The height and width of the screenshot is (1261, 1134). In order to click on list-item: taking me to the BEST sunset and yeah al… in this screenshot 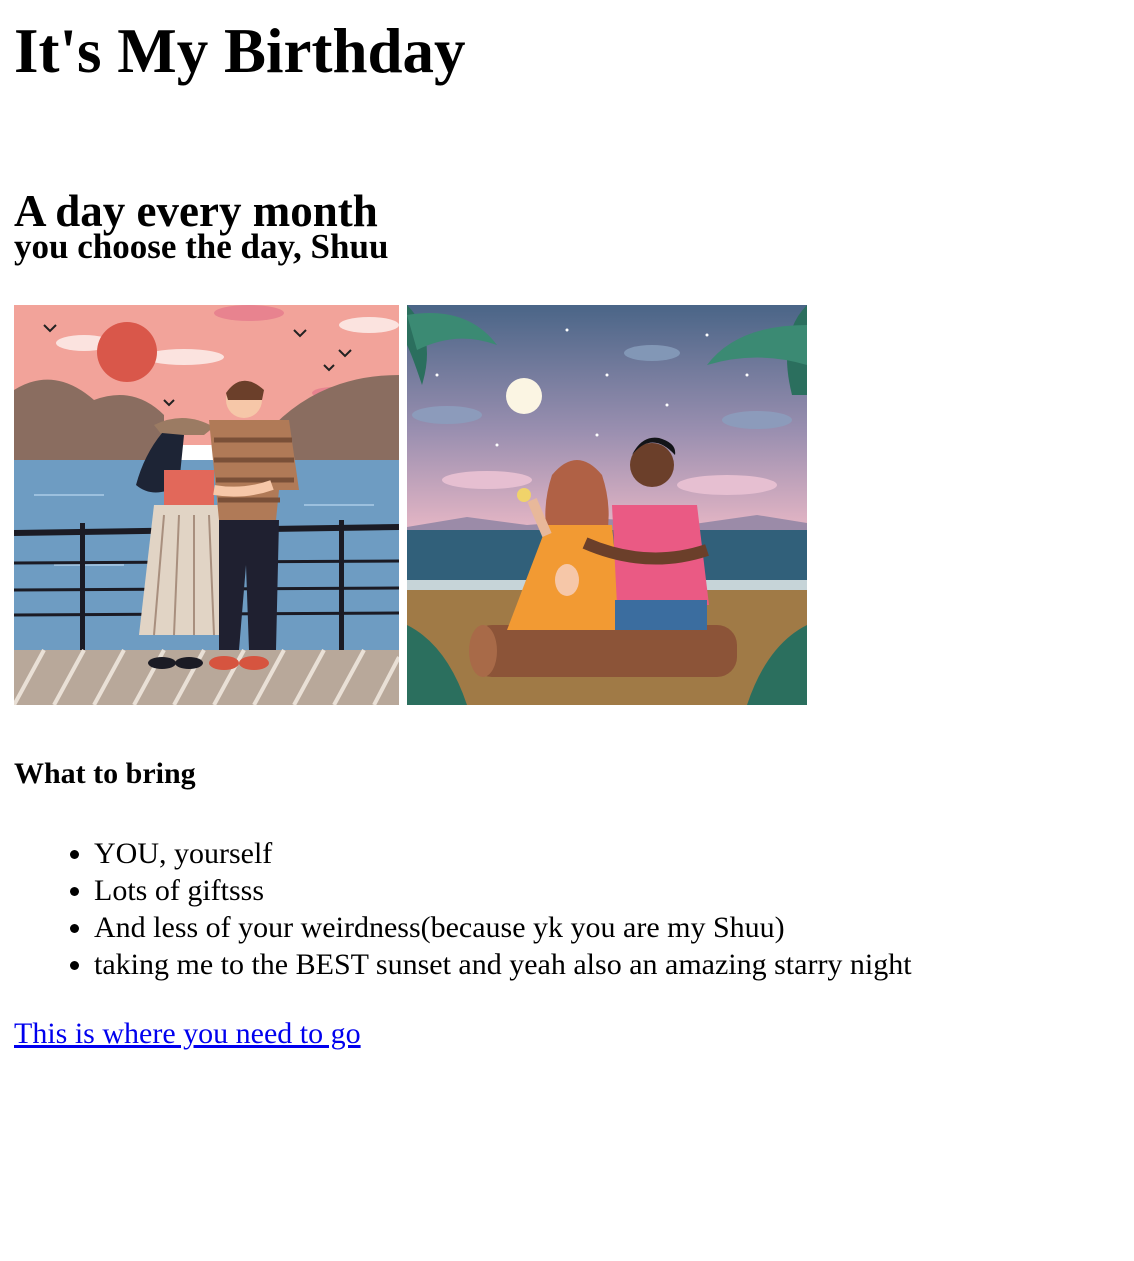, I will do `click(503, 964)`.